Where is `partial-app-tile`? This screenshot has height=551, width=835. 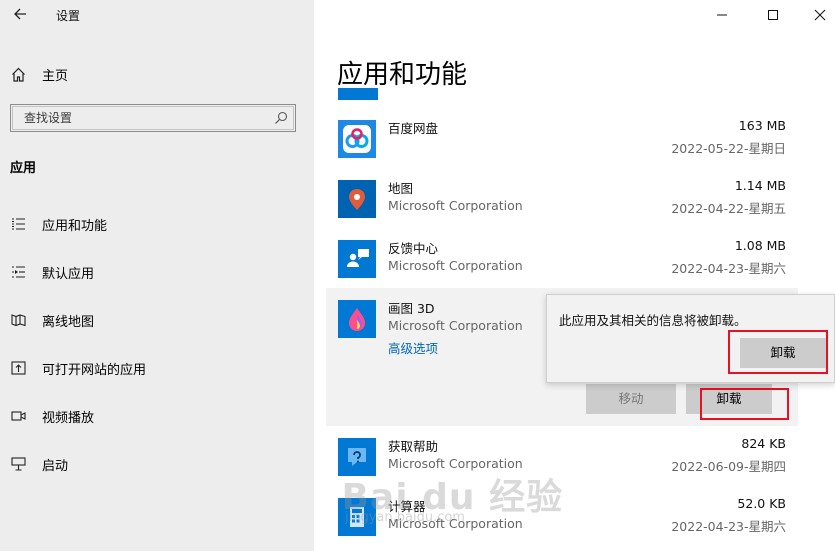 partial-app-tile is located at coordinates (358, 94).